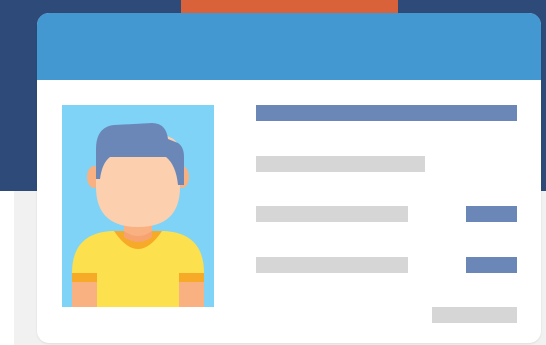 This screenshot has height=345, width=546. Describe the element at coordinates (138, 215) in the screenshot. I see `user-avatar-icon` at that location.